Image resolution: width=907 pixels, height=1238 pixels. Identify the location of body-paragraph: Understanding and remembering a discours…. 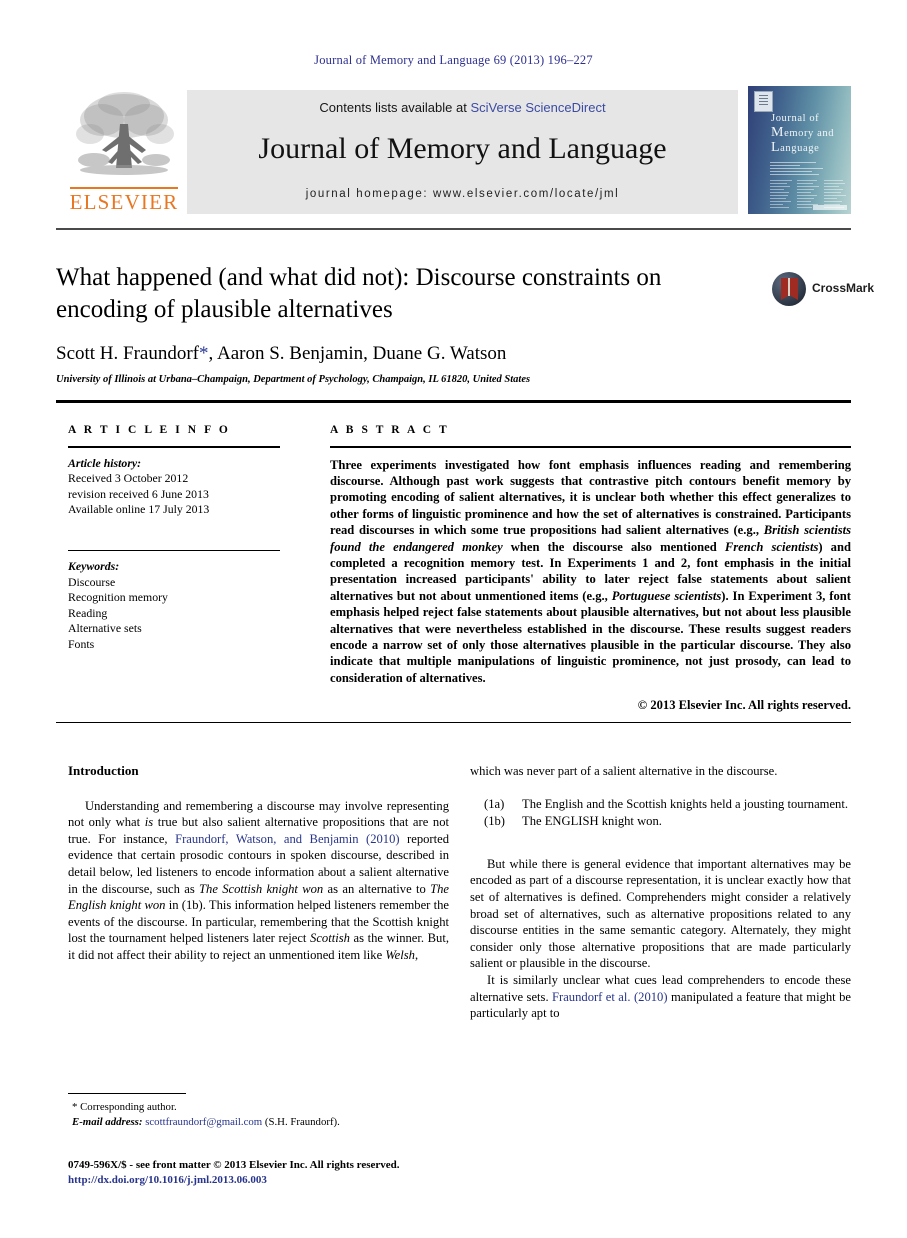
(258, 881).